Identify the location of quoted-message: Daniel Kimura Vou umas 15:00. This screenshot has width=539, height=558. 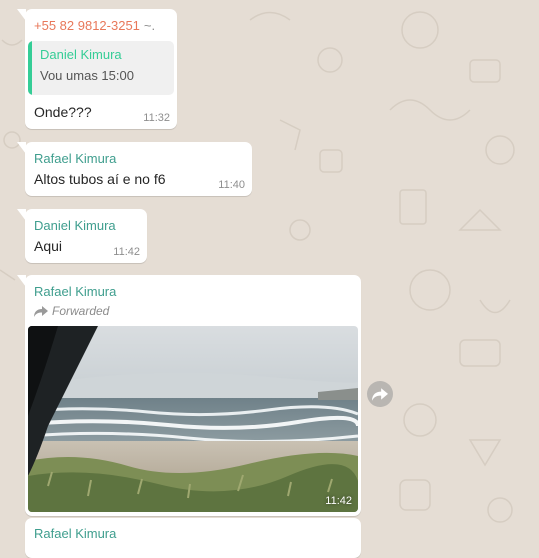
(101, 68).